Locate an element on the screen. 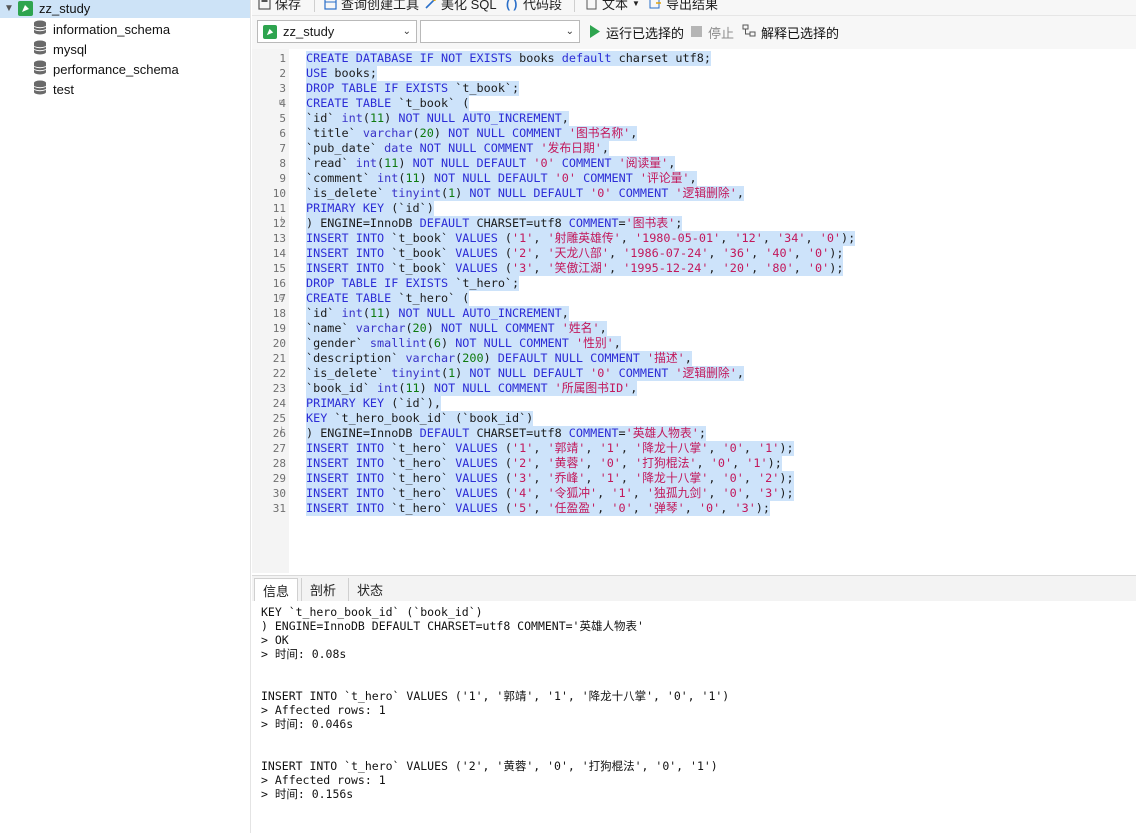 The width and height of the screenshot is (1136, 833). text-mode-label: 文本 is located at coordinates (615, 6).